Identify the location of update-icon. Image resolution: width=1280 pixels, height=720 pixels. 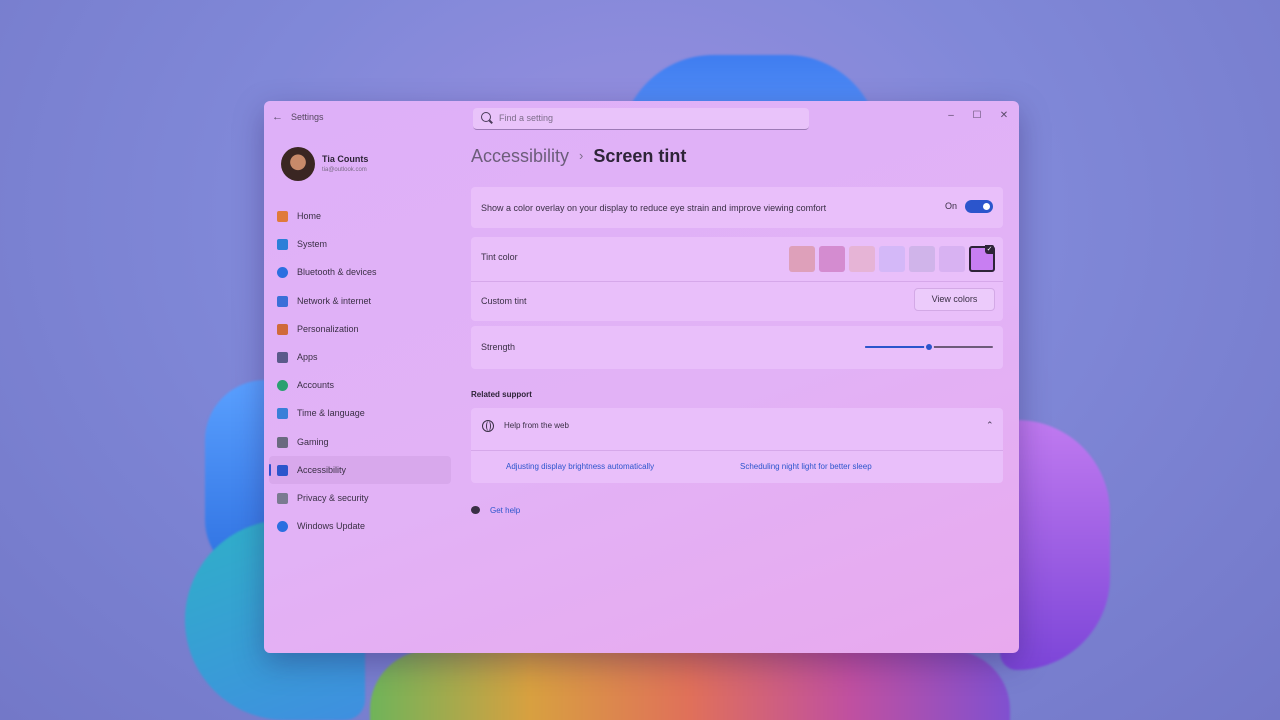
(282, 527).